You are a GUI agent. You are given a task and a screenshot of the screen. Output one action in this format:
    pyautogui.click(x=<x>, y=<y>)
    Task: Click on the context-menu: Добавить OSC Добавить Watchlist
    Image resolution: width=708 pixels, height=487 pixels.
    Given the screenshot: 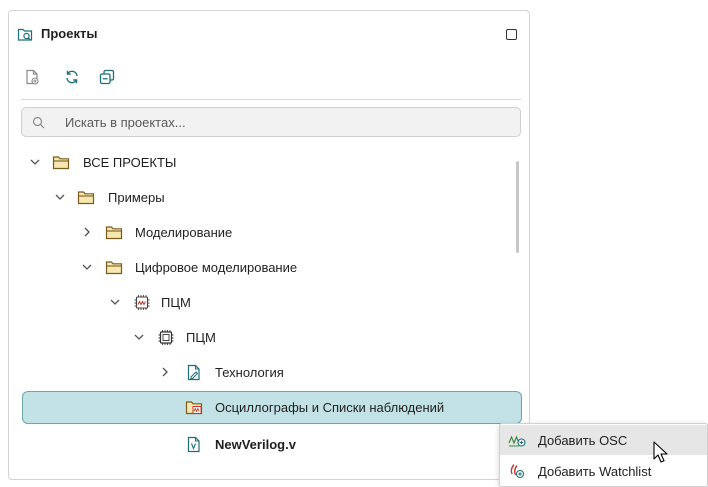 What is the action you would take?
    pyautogui.click(x=603, y=455)
    